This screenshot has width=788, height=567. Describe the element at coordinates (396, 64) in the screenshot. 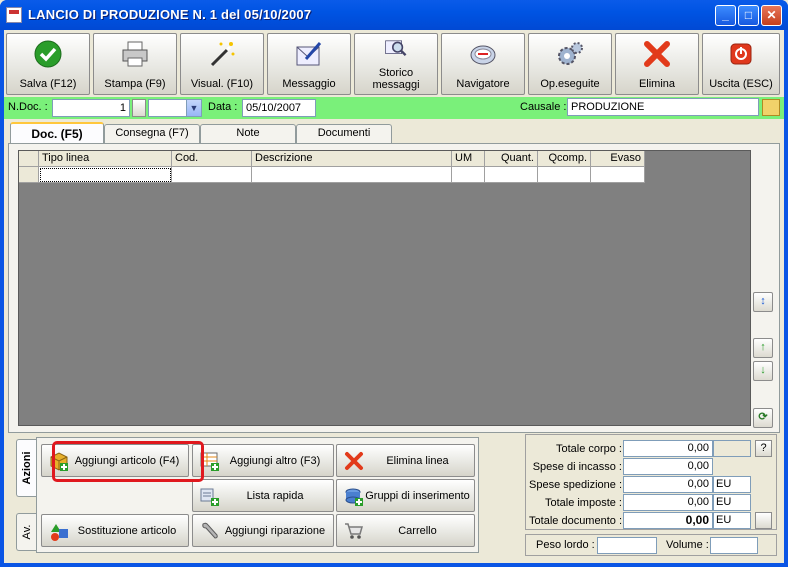

I see `message-history-button: Storico messaggi` at that location.